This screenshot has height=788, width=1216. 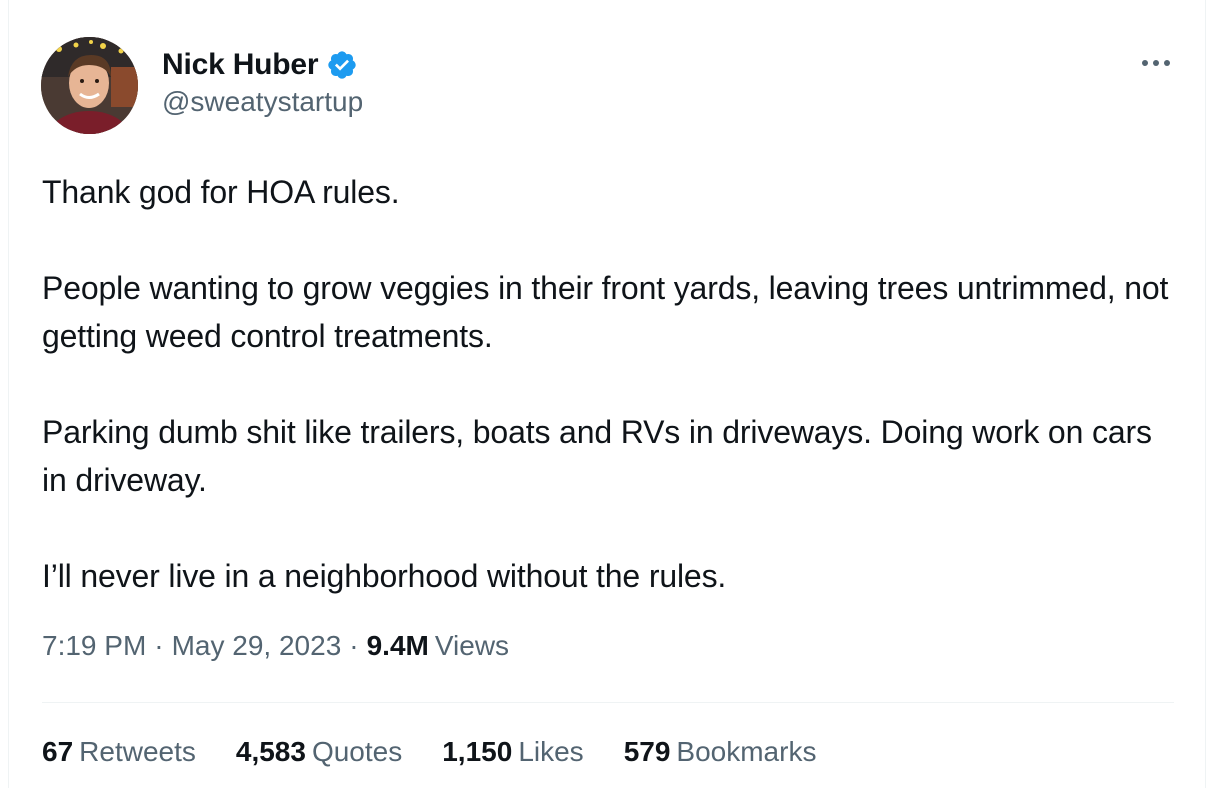 What do you see at coordinates (472, 645) in the screenshot?
I see `views-label: Views` at bounding box center [472, 645].